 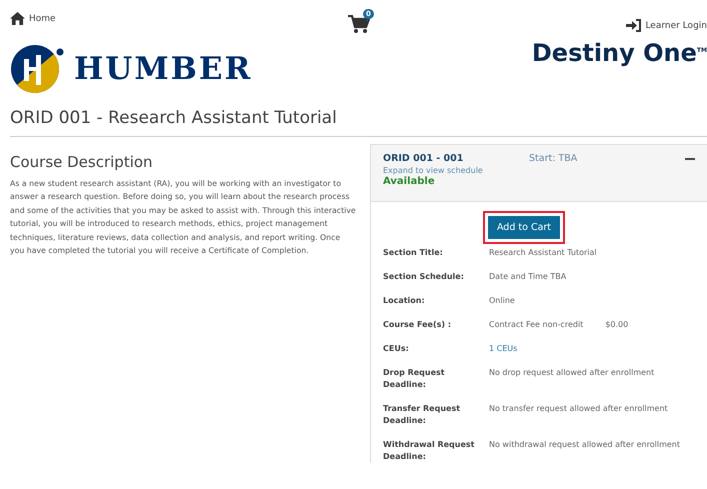 What do you see at coordinates (571, 373) in the screenshot?
I see `detail-value: No drop request allowed after enrollment` at bounding box center [571, 373].